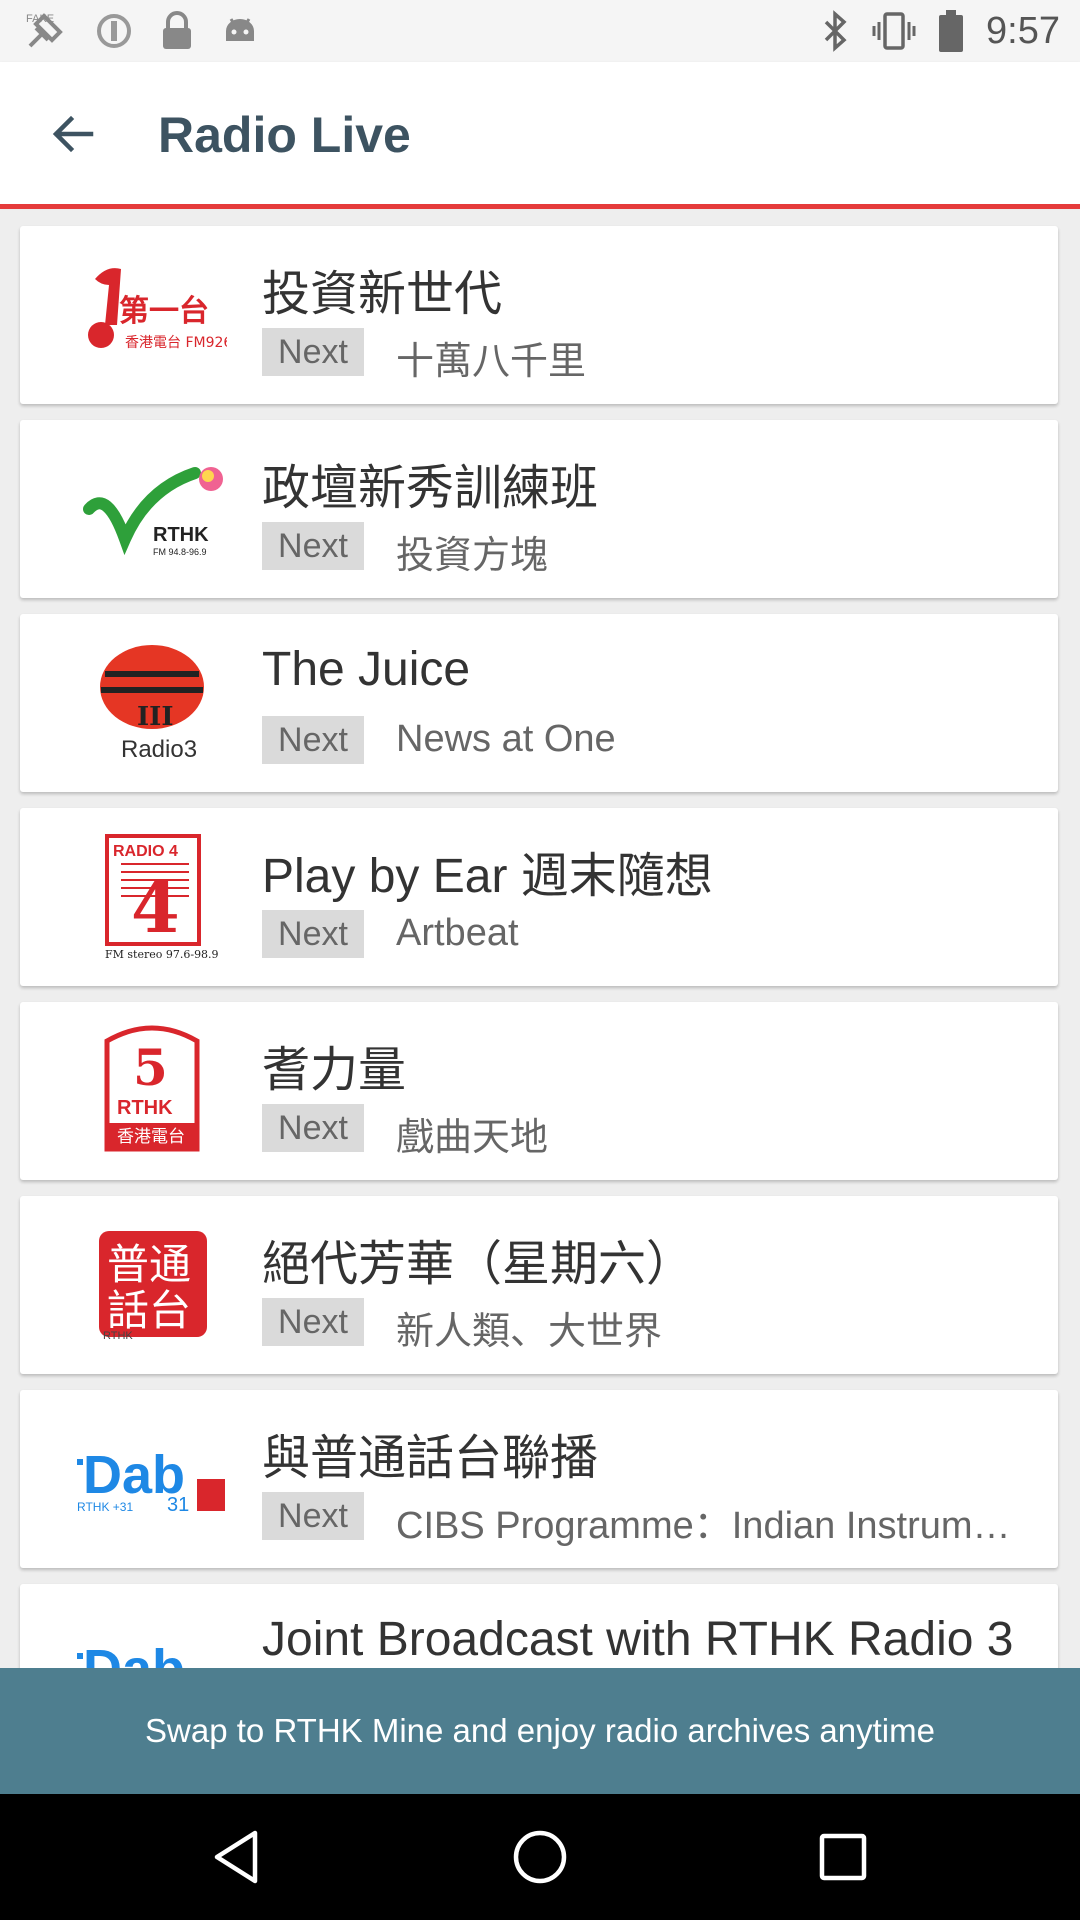  What do you see at coordinates (118, 1336) in the screenshot?
I see `putonghua-logo-sub: RTHK` at bounding box center [118, 1336].